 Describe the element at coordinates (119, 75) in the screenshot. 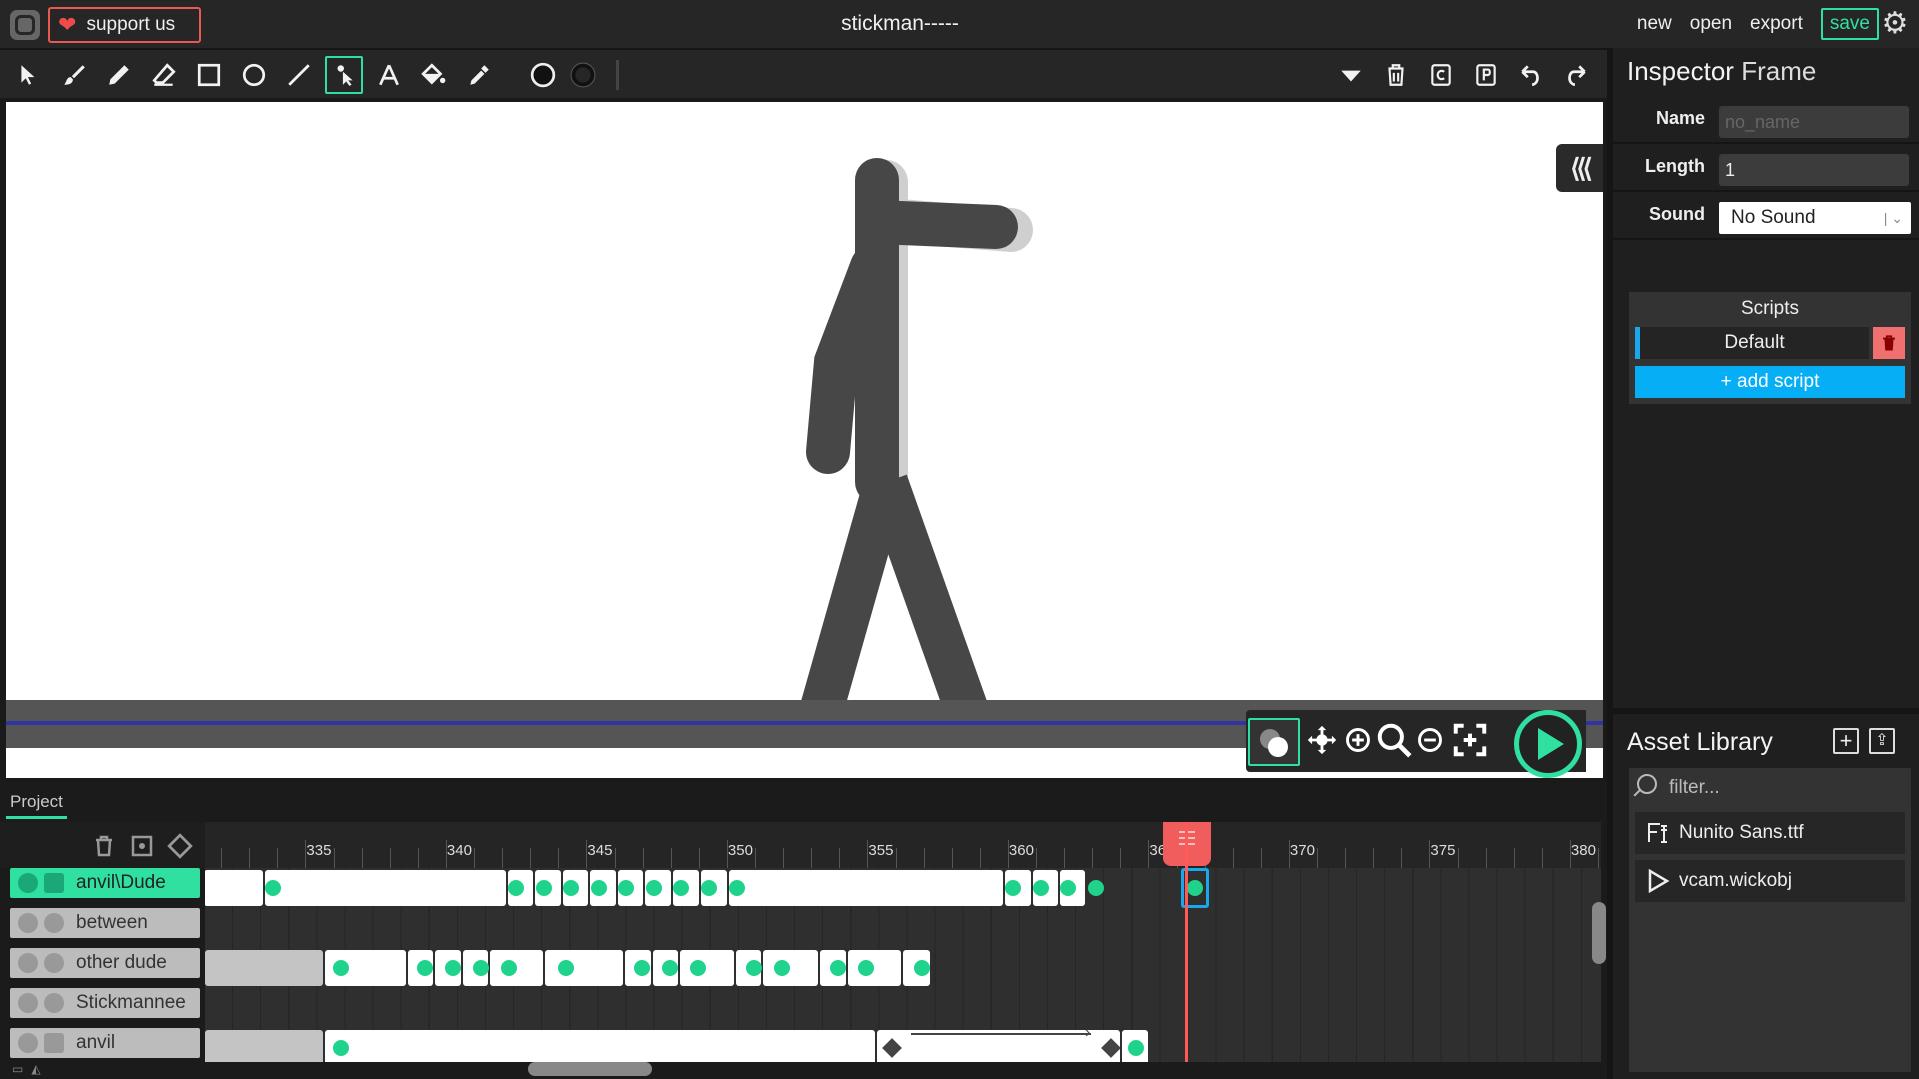

I see `pencil-tool-icon` at that location.